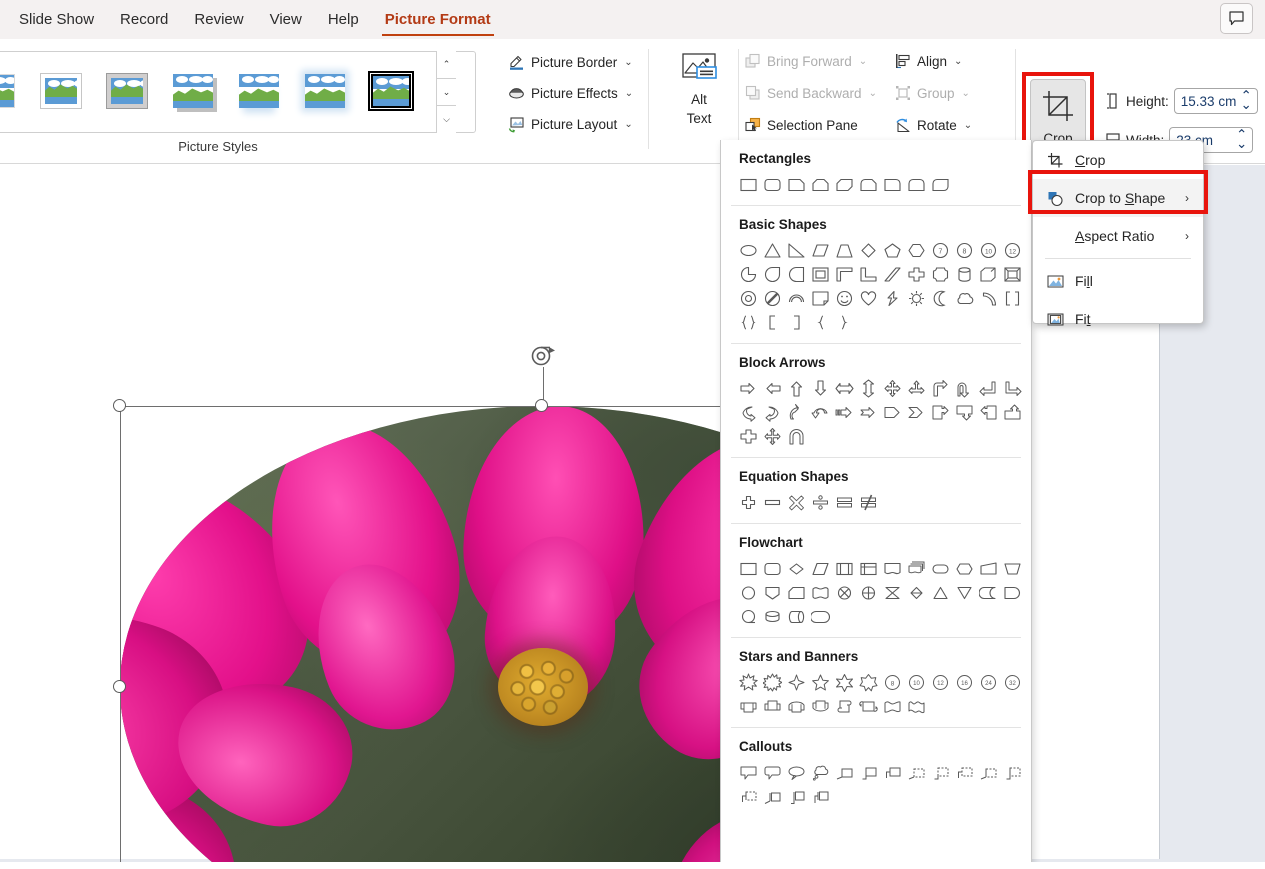  What do you see at coordinates (573, 62) in the screenshot?
I see `picture-border-button: Picture Border ⌄` at bounding box center [573, 62].